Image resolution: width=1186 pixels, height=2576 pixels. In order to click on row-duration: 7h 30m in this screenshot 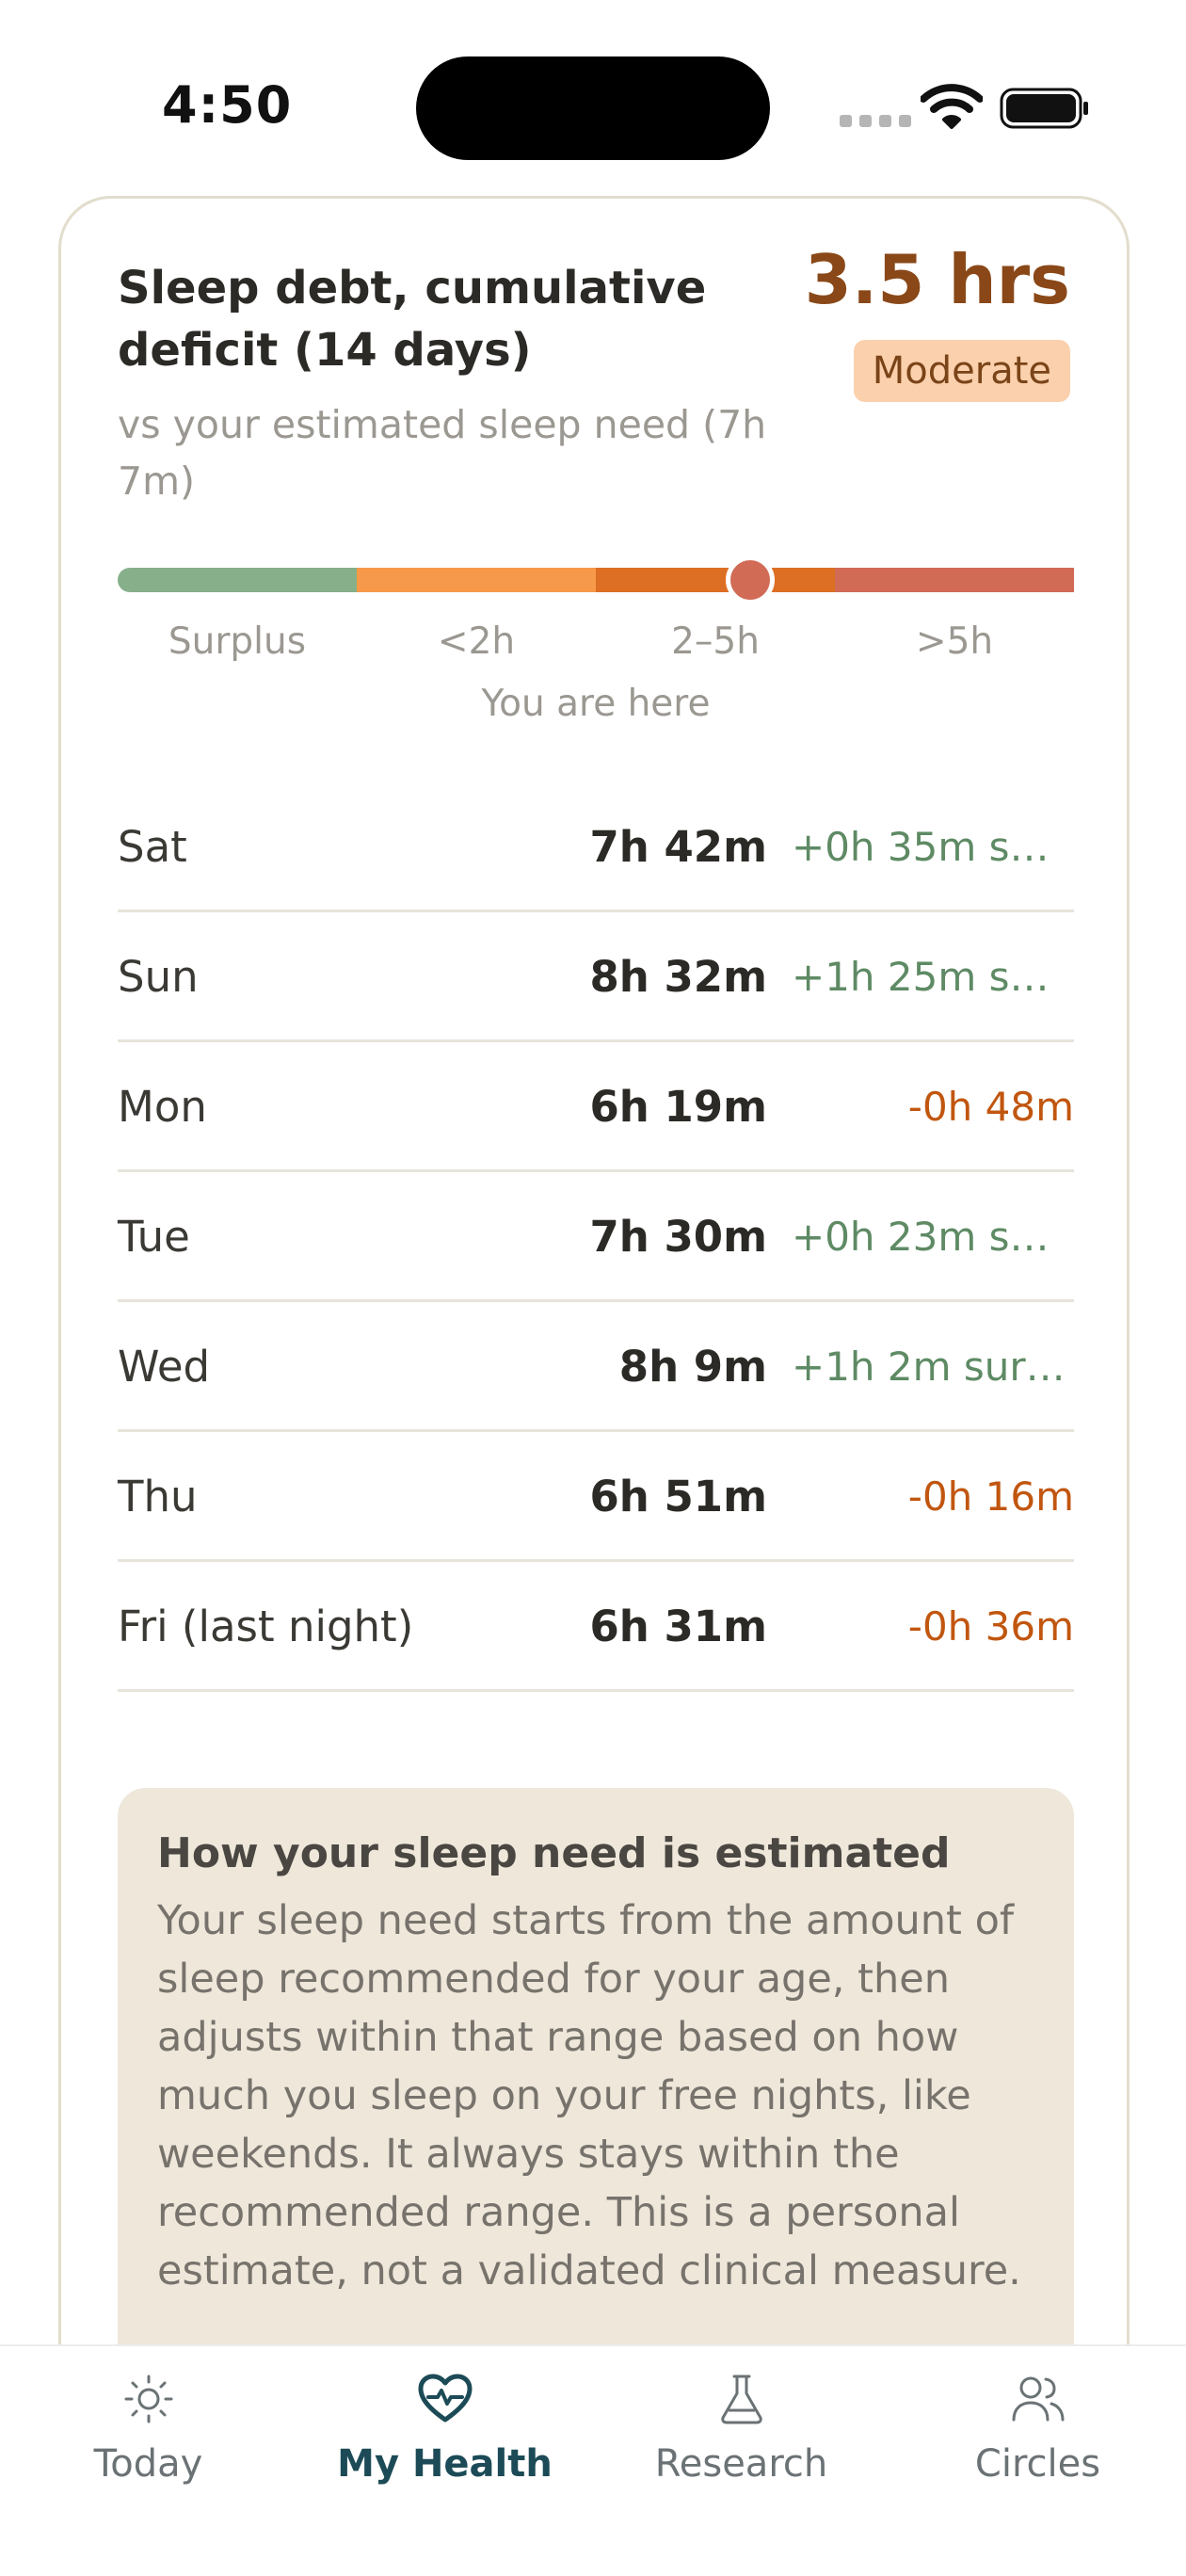, I will do `click(678, 1237)`.